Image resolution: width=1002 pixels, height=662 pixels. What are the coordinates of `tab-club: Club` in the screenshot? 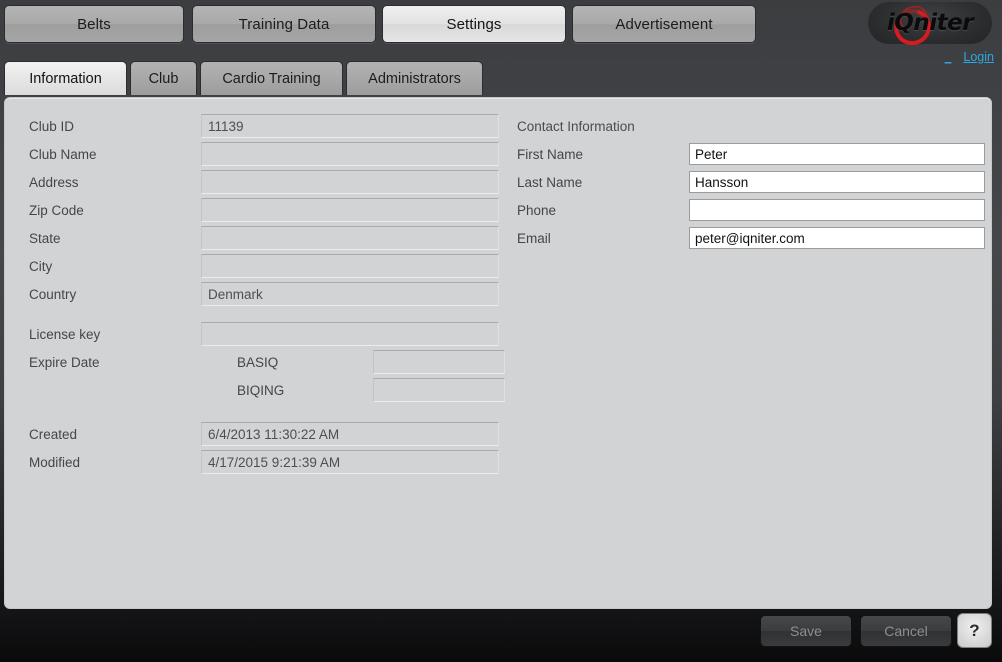 It's located at (163, 78).